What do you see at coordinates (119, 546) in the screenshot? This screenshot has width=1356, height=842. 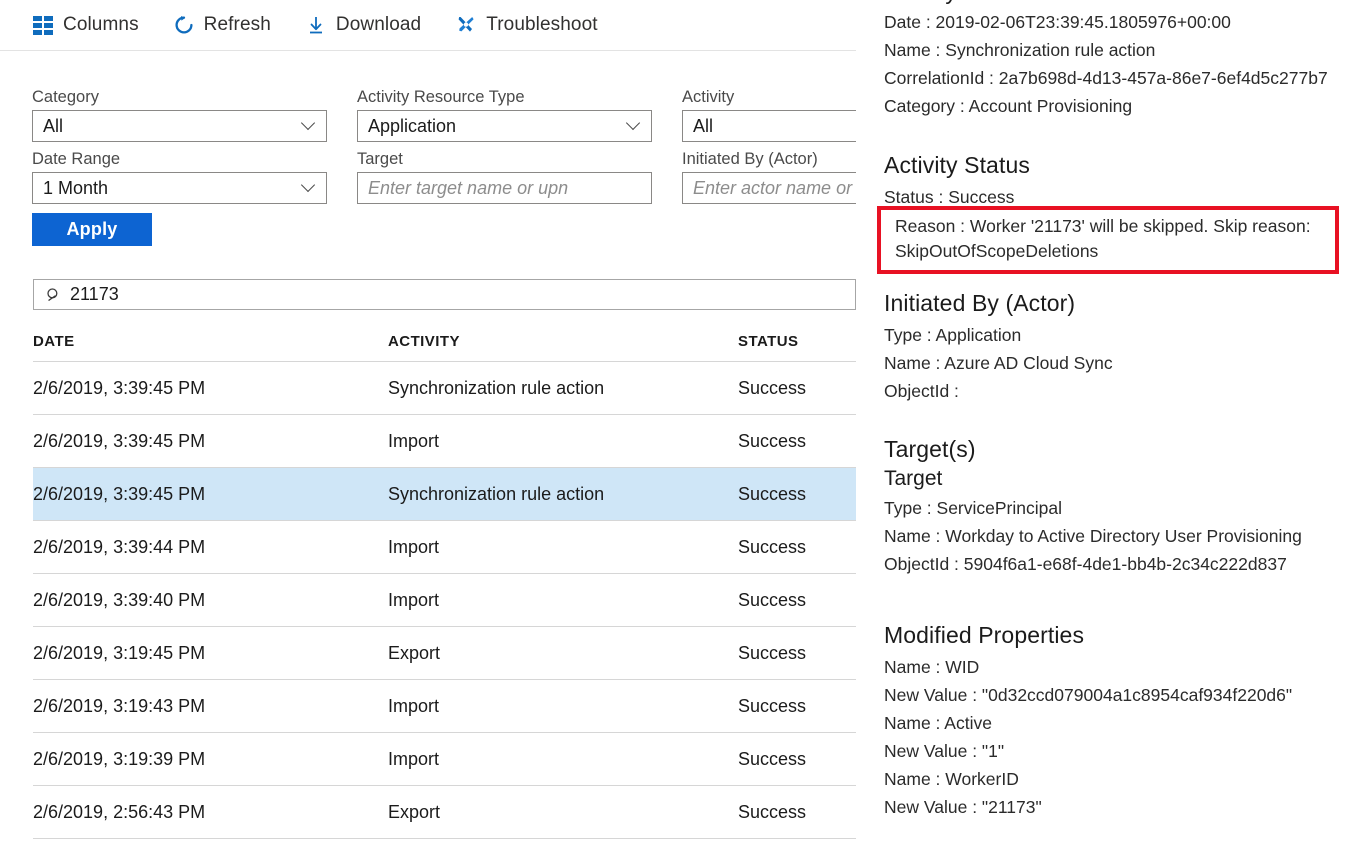 I see `cell-date: 2/6/2019, 3:39:44 PM` at bounding box center [119, 546].